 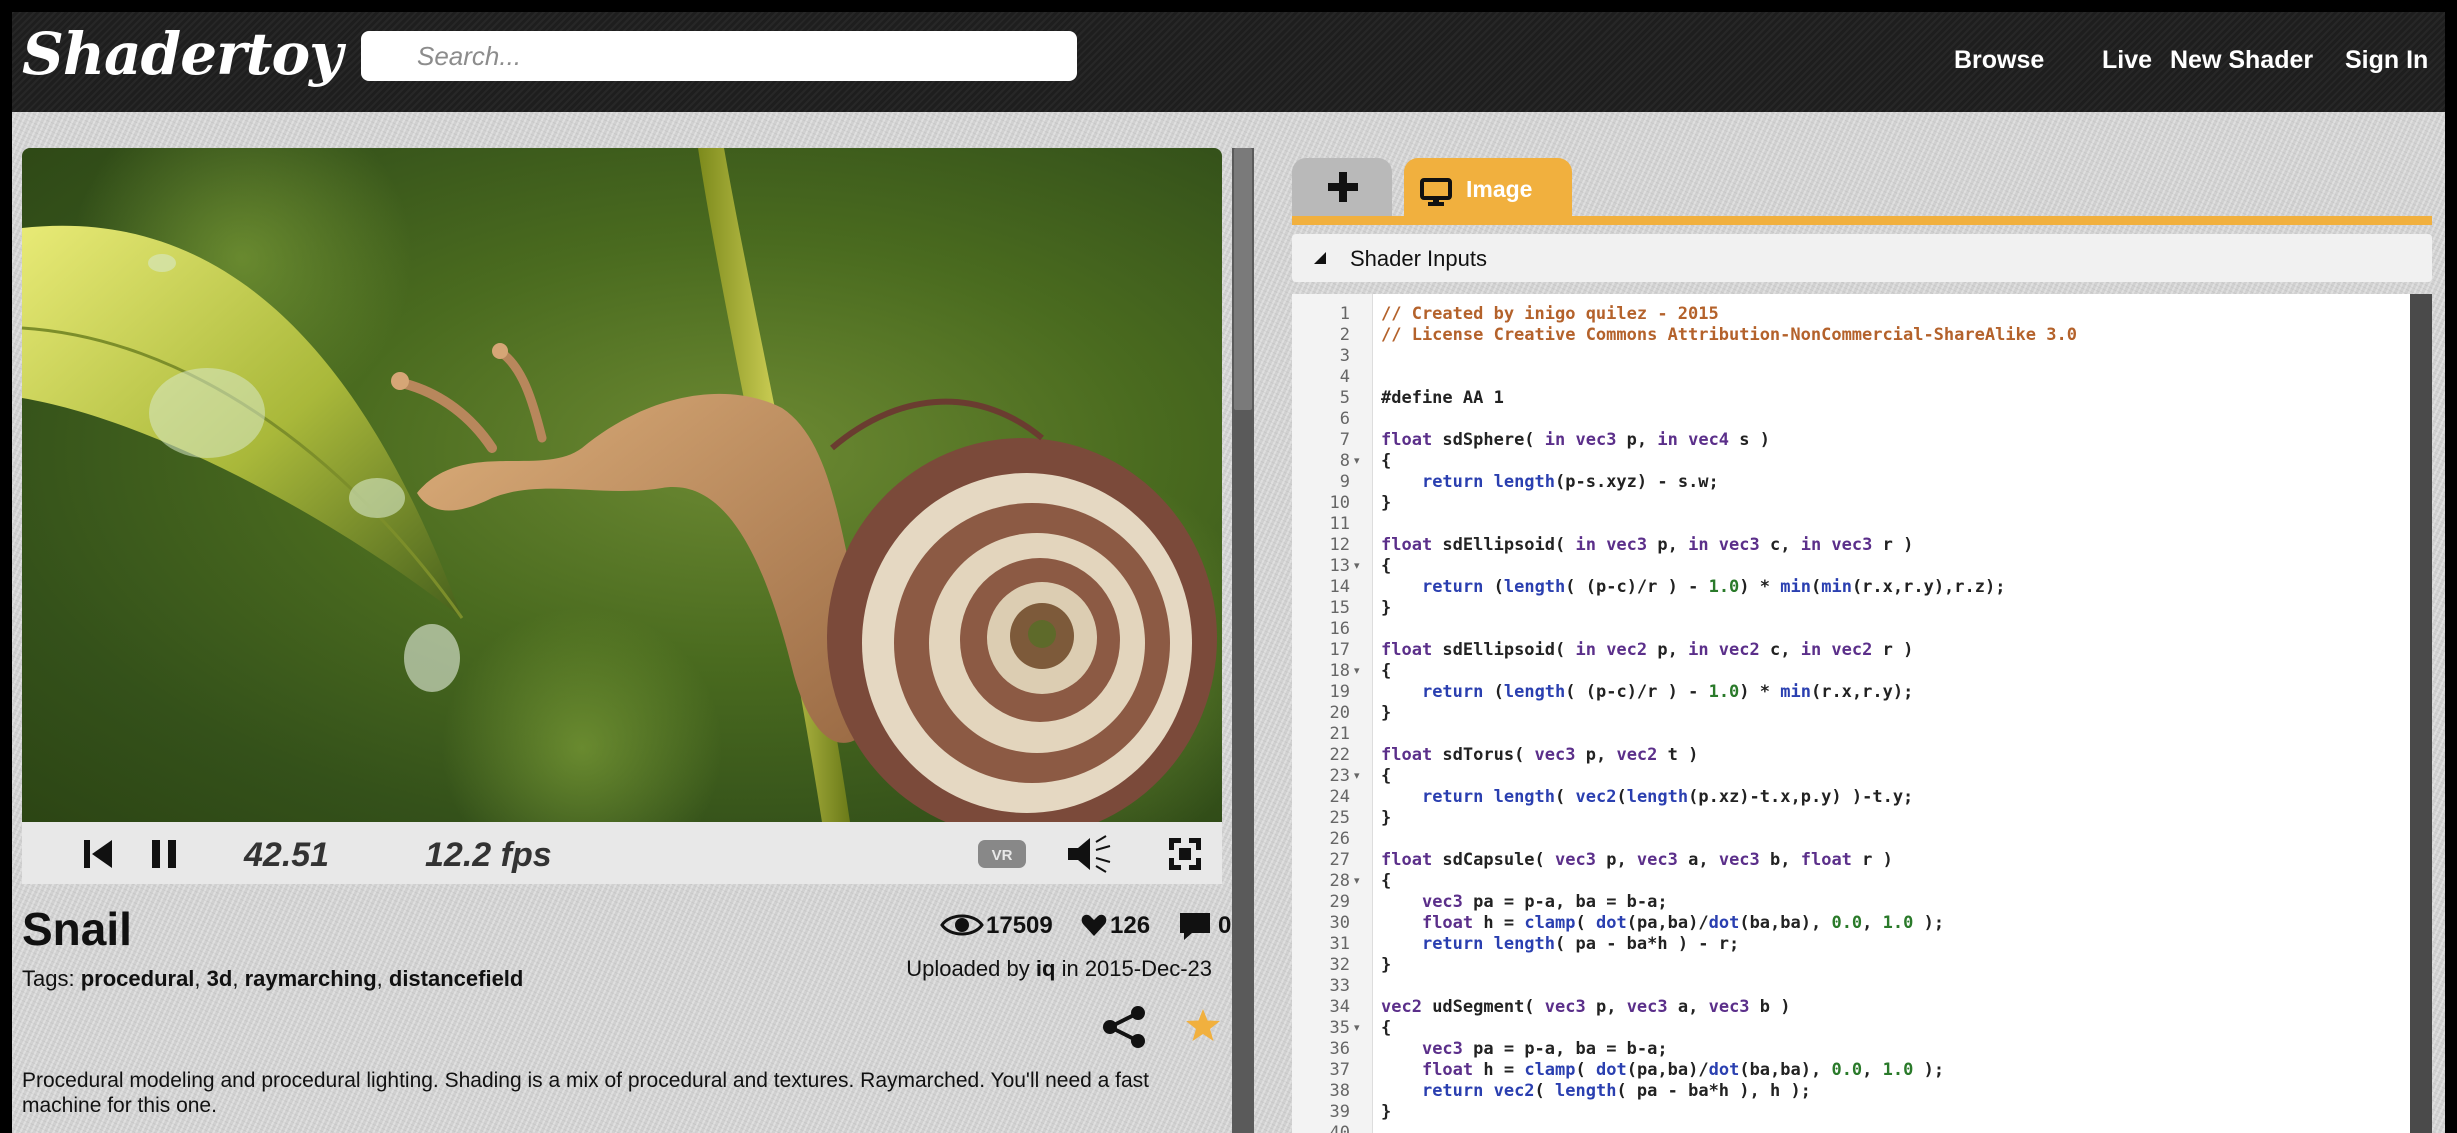 What do you see at coordinates (1780, 650) in the screenshot?
I see `code-token: c,` at bounding box center [1780, 650].